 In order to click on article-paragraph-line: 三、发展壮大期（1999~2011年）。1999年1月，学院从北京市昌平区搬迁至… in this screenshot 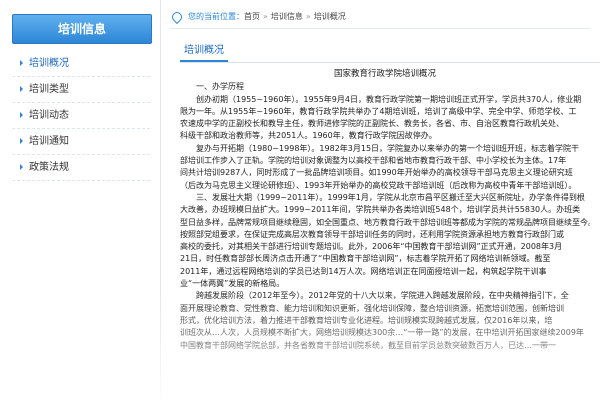, I will do `click(390, 197)`.